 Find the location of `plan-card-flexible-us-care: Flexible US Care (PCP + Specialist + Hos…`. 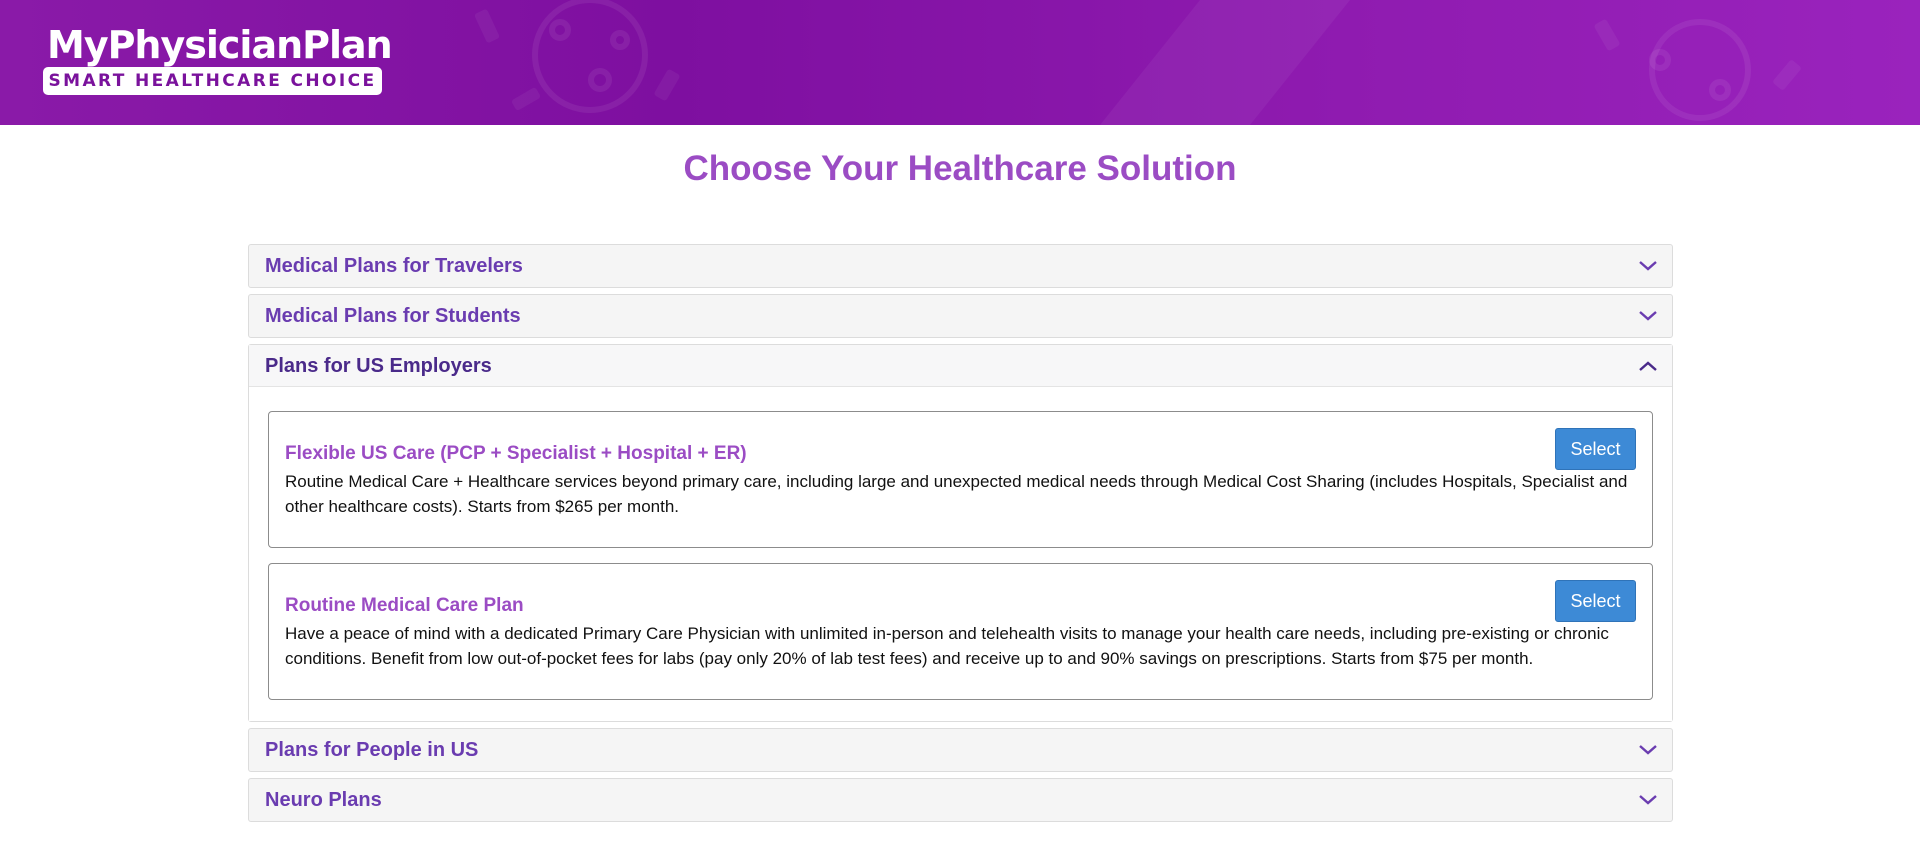

plan-card-flexible-us-care: Flexible US Care (PCP + Specialist + Hos… is located at coordinates (960, 479).